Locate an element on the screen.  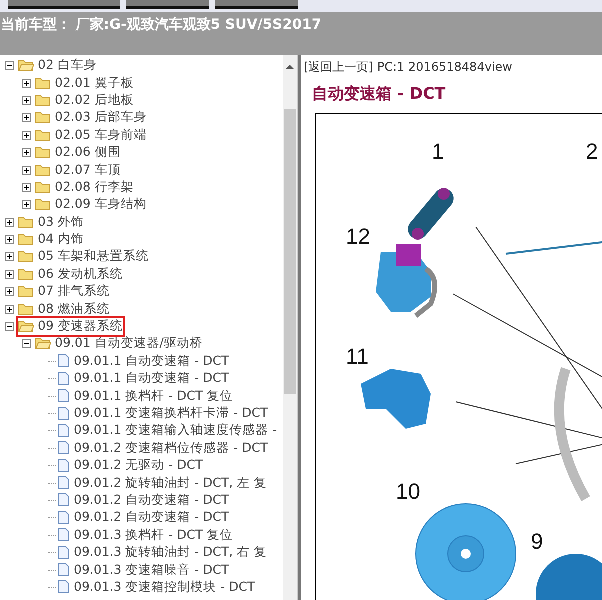
tree-item: 03 外饰 is located at coordinates (61, 222).